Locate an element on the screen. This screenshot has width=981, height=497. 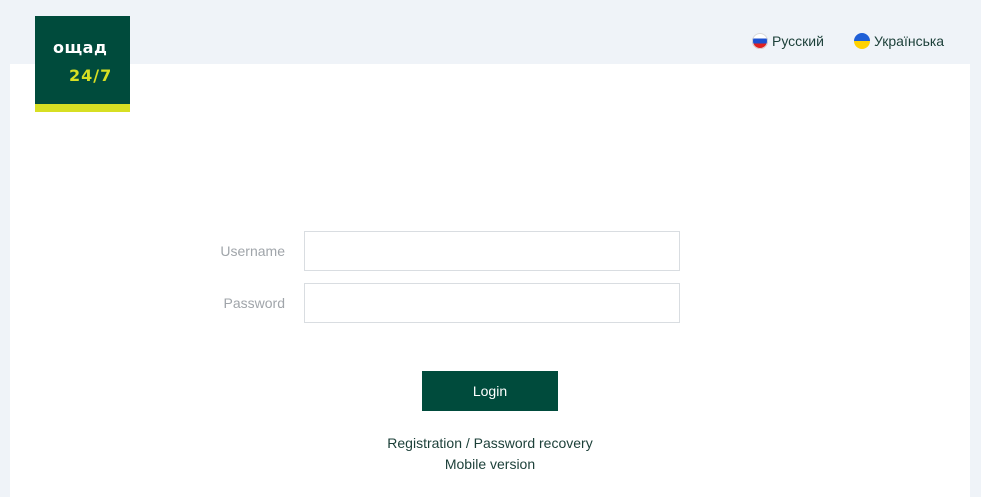
username-input is located at coordinates (492, 251).